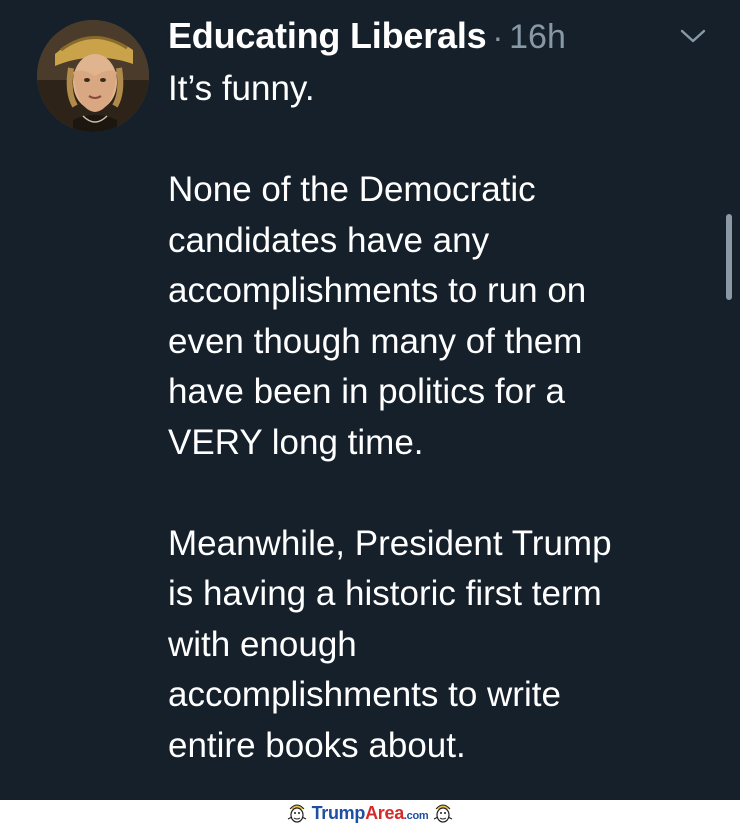 Image resolution: width=740 pixels, height=826 pixels. What do you see at coordinates (296, 442) in the screenshot?
I see `tweet-text-line: VERY long time.` at bounding box center [296, 442].